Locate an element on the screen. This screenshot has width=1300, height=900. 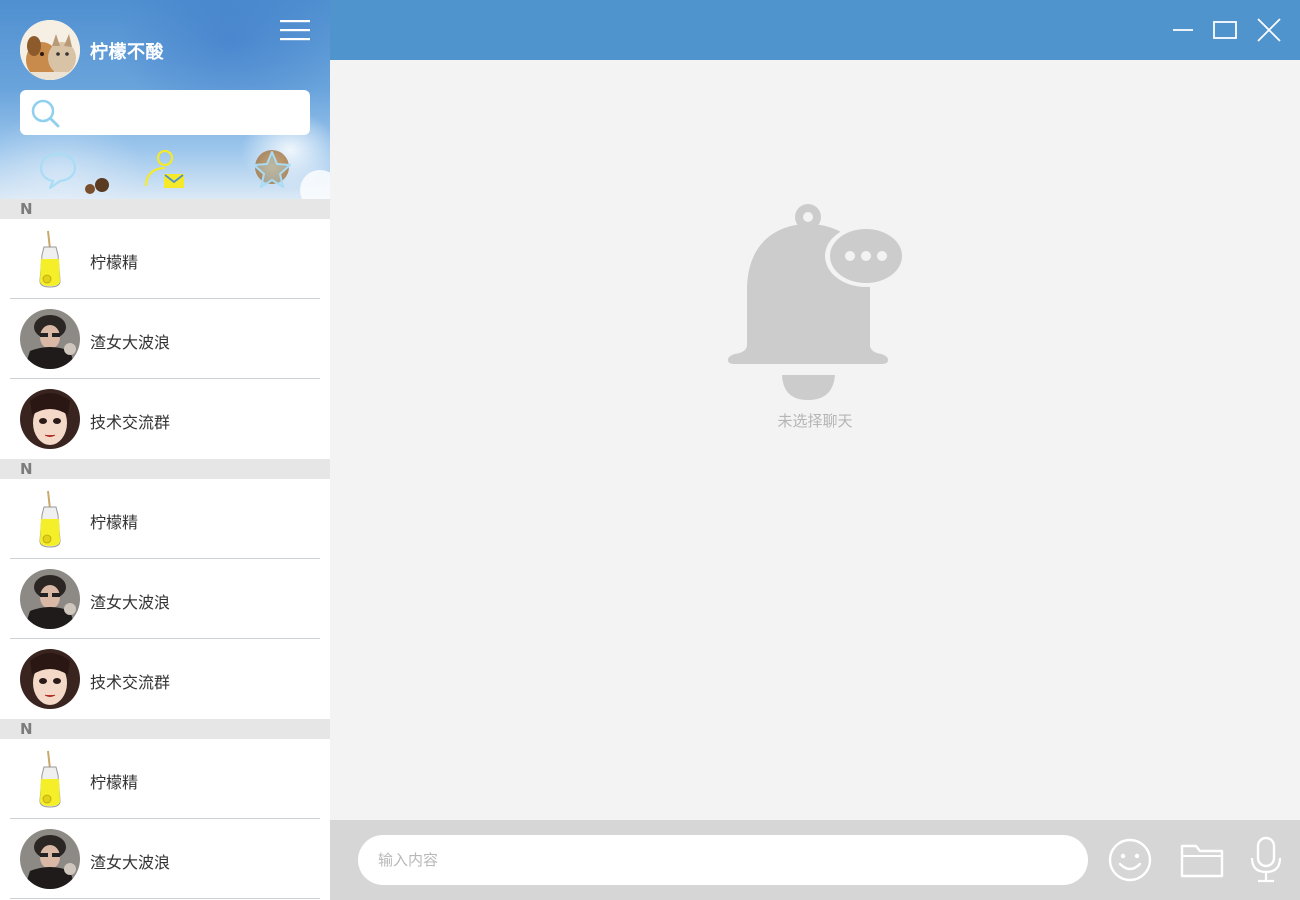
input-bar is located at coordinates (815, 860).